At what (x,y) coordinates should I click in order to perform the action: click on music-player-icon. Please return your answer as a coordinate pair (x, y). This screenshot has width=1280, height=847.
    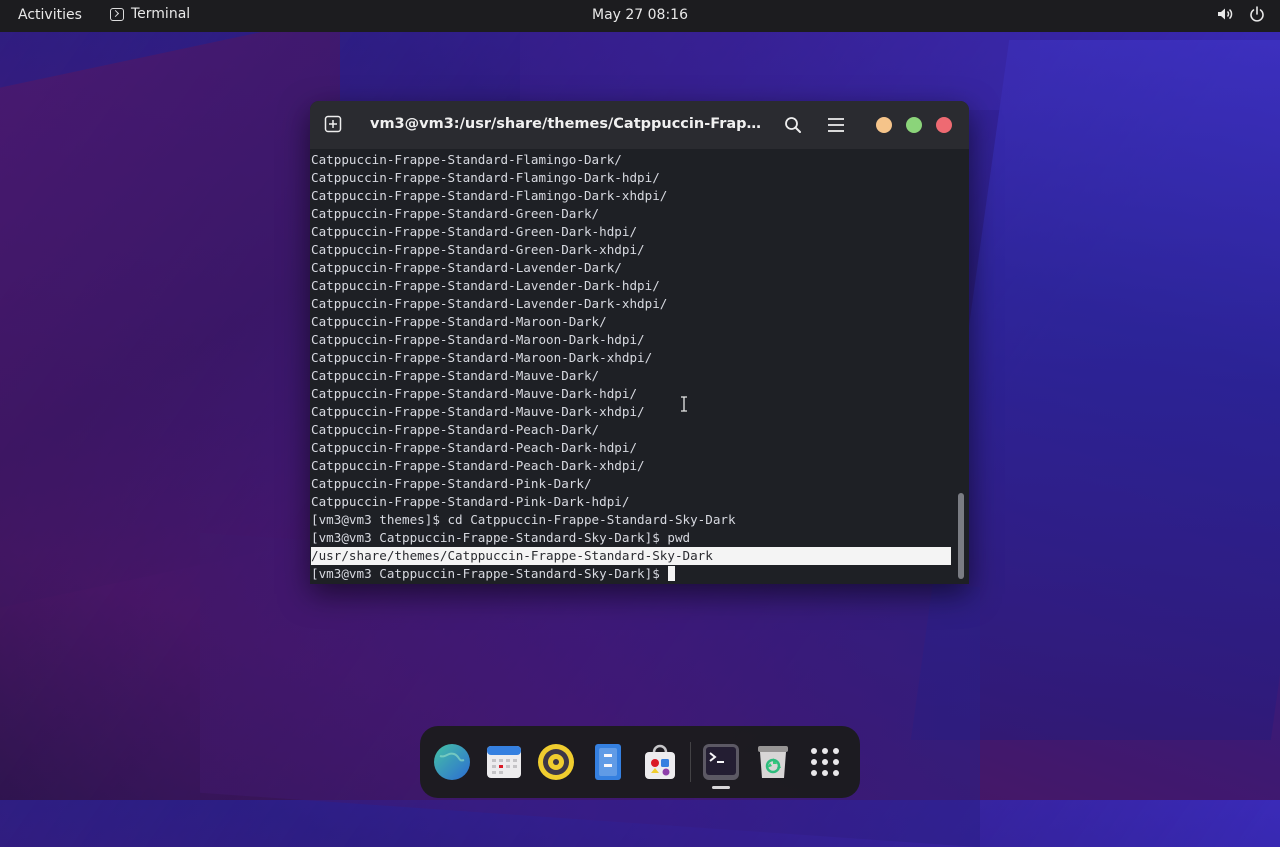
    Looking at the image, I should click on (556, 762).